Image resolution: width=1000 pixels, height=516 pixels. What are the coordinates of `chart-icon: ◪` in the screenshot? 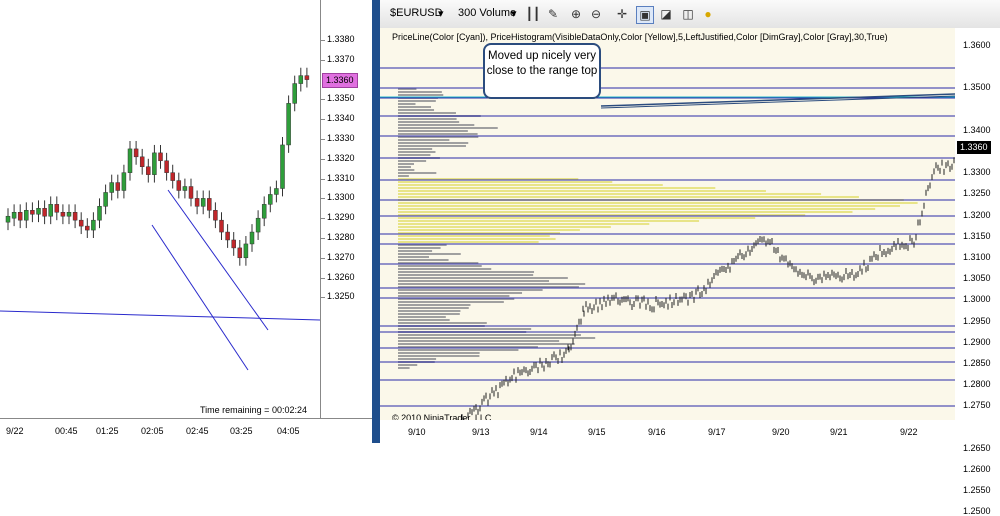 It's located at (666, 14).